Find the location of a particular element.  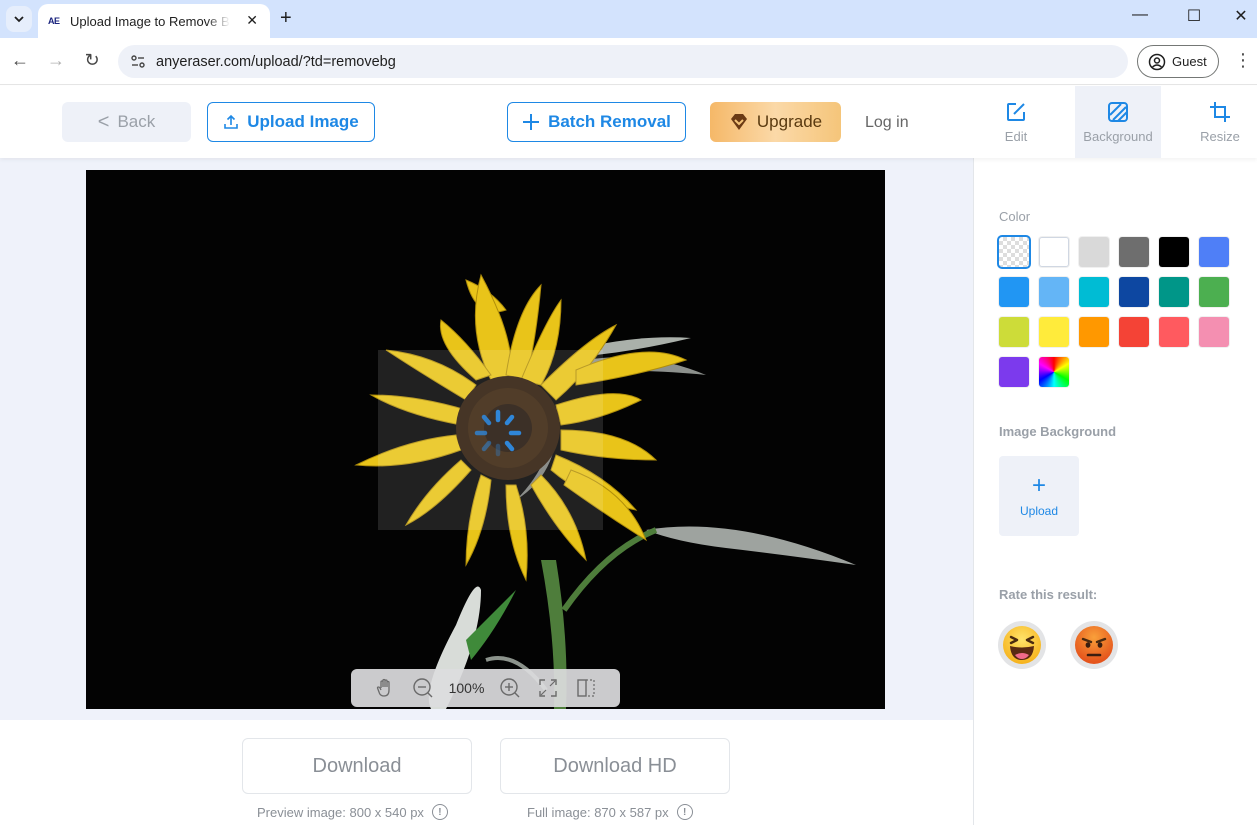

close-icon: ✕ is located at coordinates (252, 20).